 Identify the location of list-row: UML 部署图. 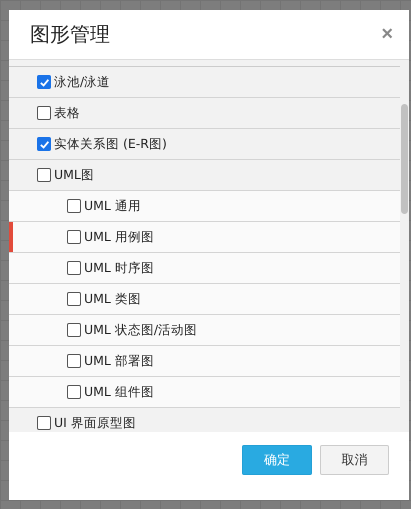
(204, 361).